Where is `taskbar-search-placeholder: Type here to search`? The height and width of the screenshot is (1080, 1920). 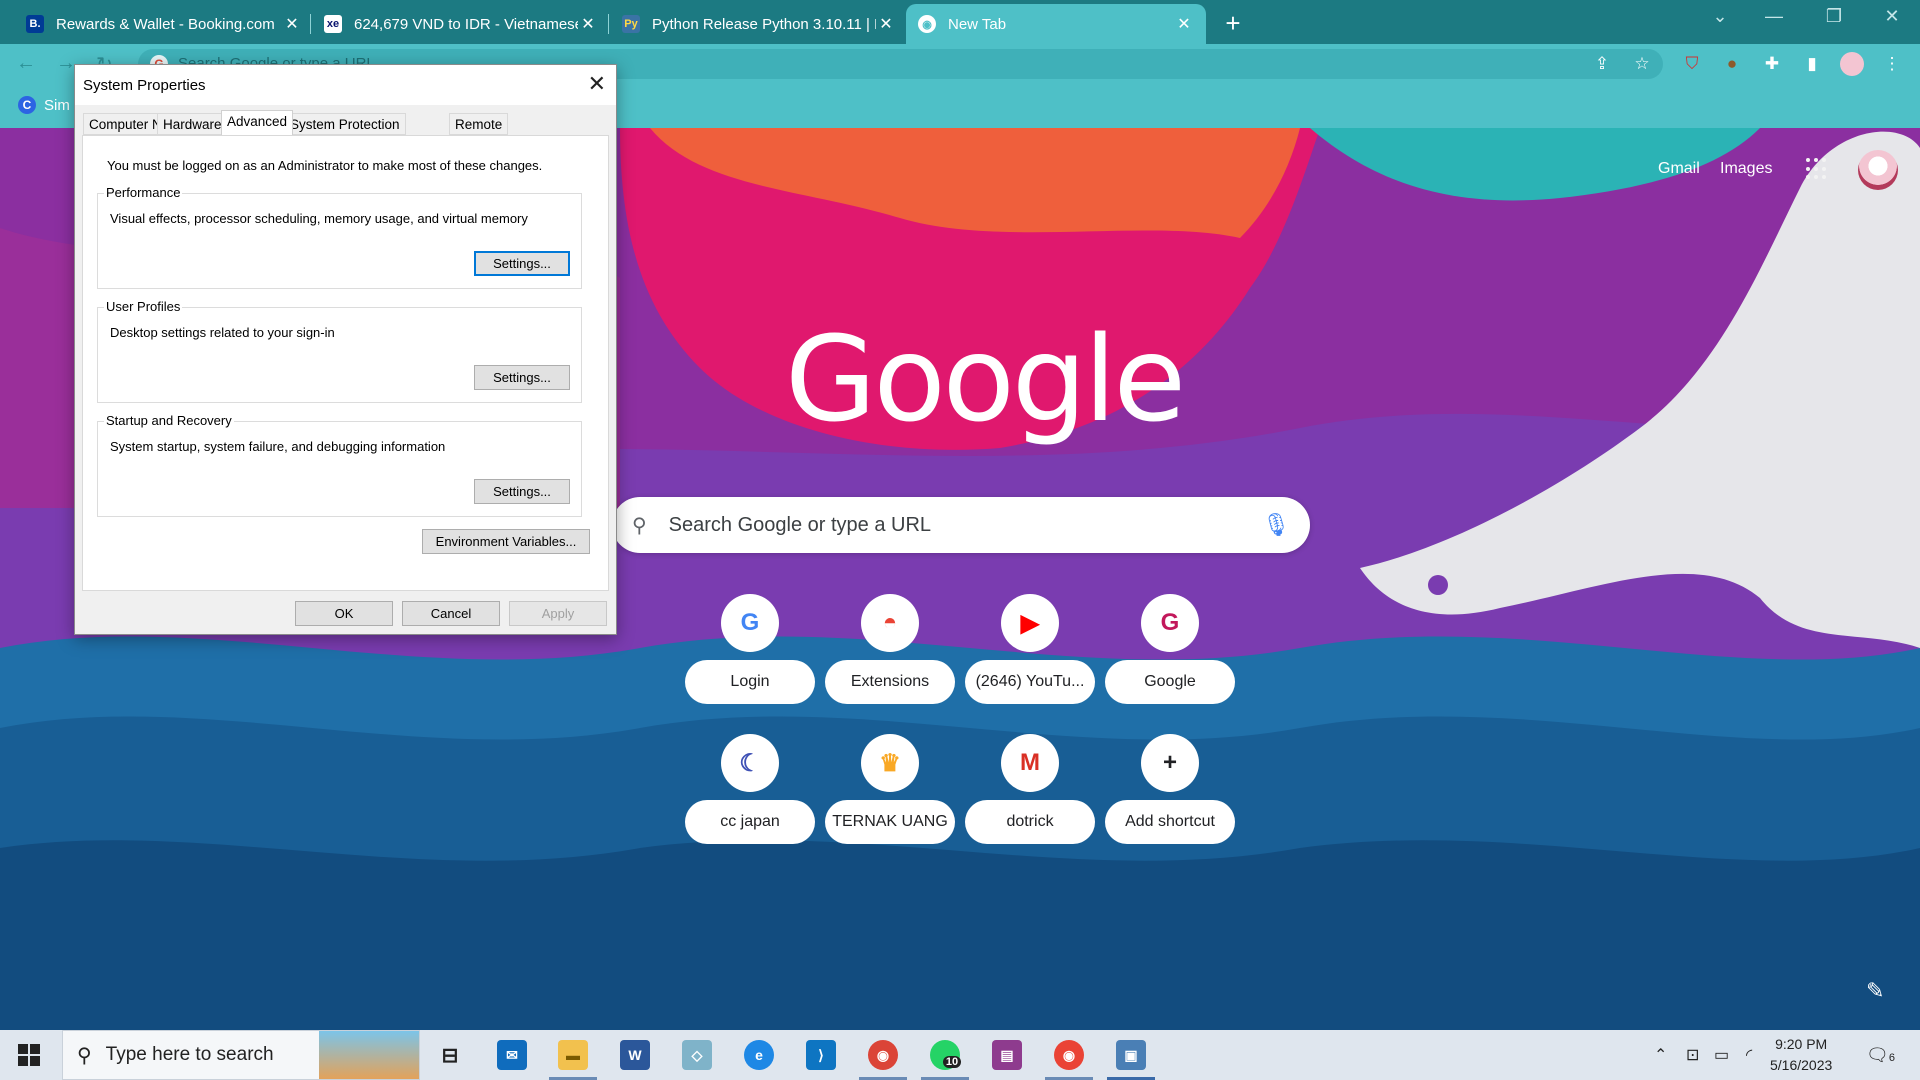 taskbar-search-placeholder: Type here to search is located at coordinates (189, 1054).